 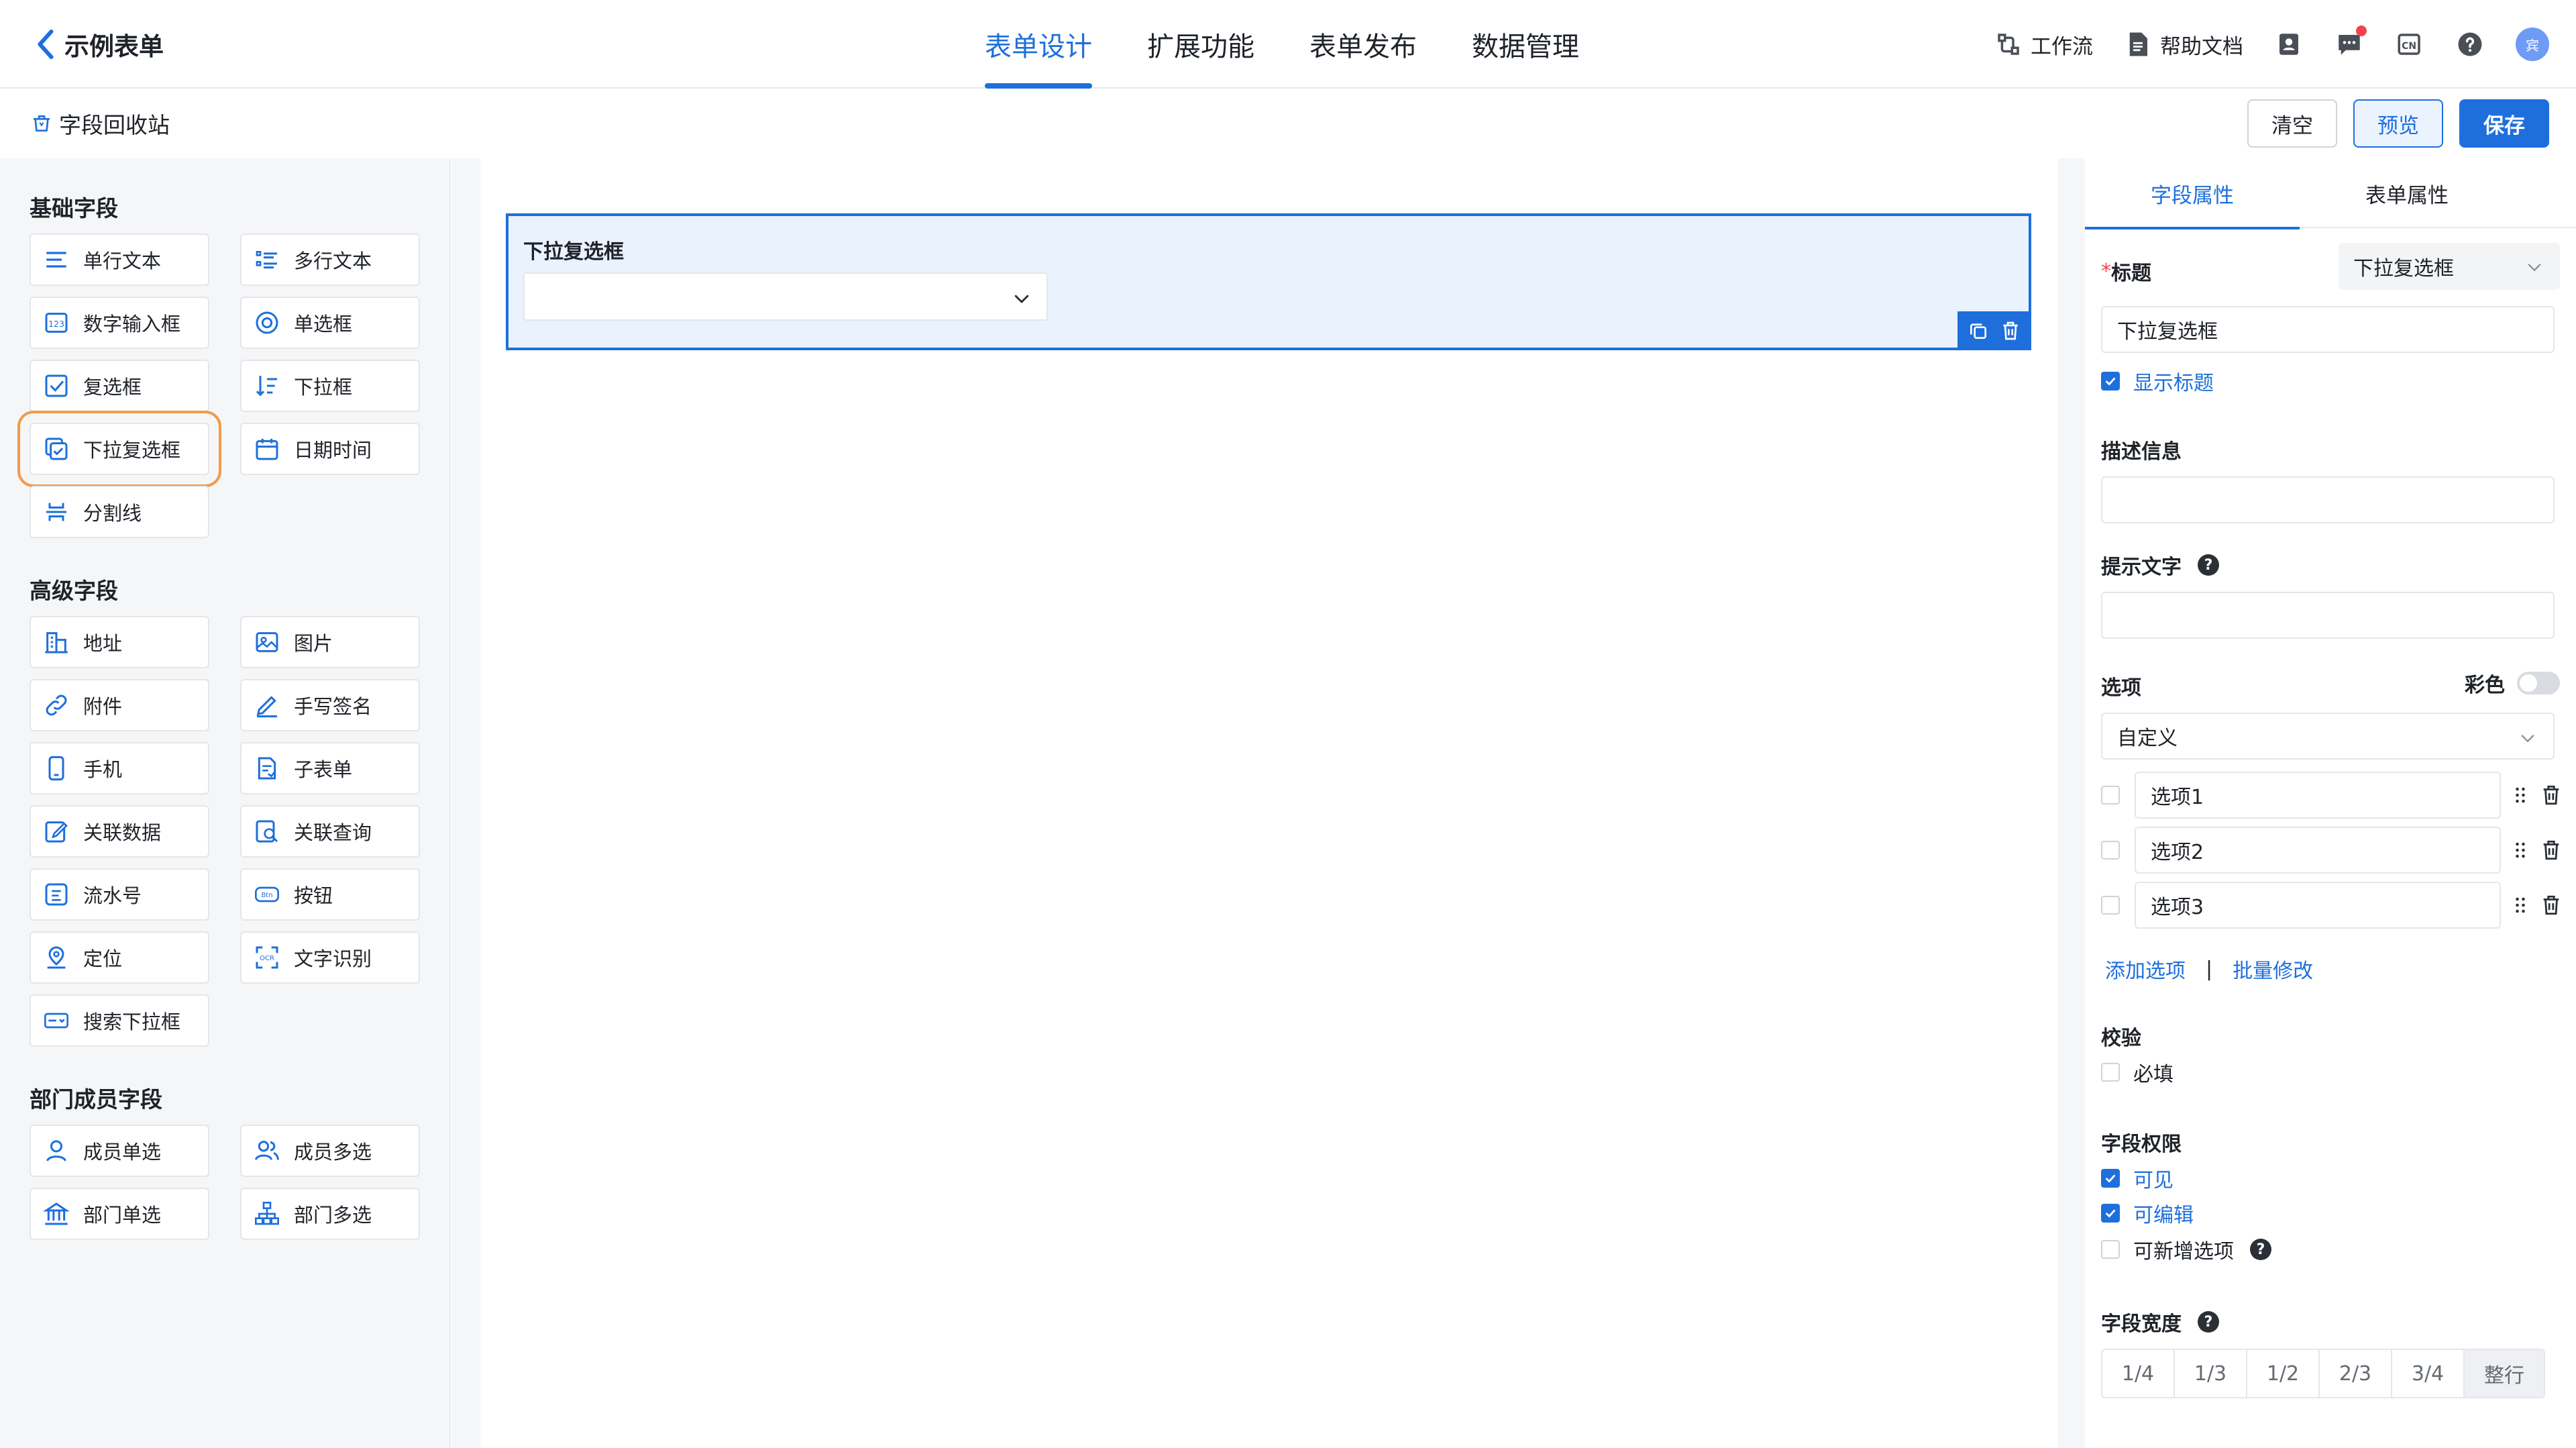 What do you see at coordinates (330, 831) in the screenshot?
I see `field-related-query: 关联查询` at bounding box center [330, 831].